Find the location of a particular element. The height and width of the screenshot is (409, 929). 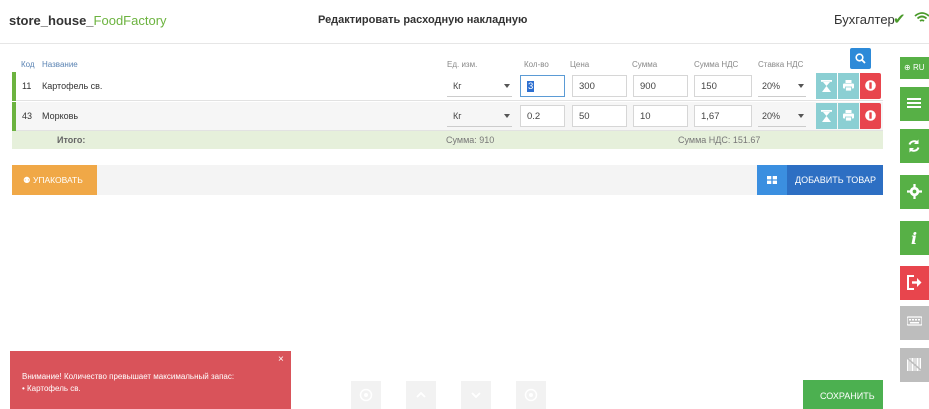

add-product-icon-box is located at coordinates (772, 180).